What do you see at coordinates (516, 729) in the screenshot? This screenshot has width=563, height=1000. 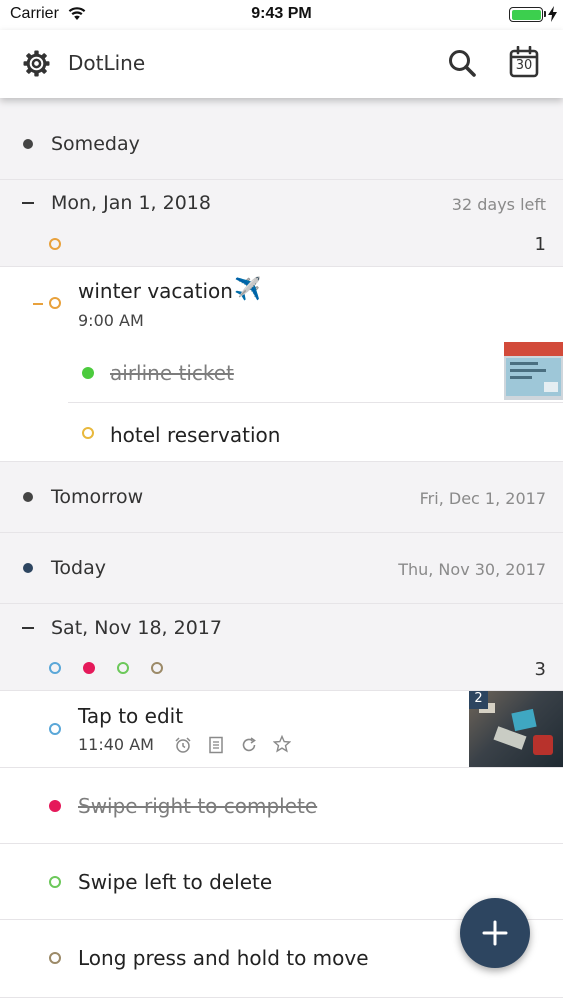 I see `attachment-thumbnail: 2` at bounding box center [516, 729].